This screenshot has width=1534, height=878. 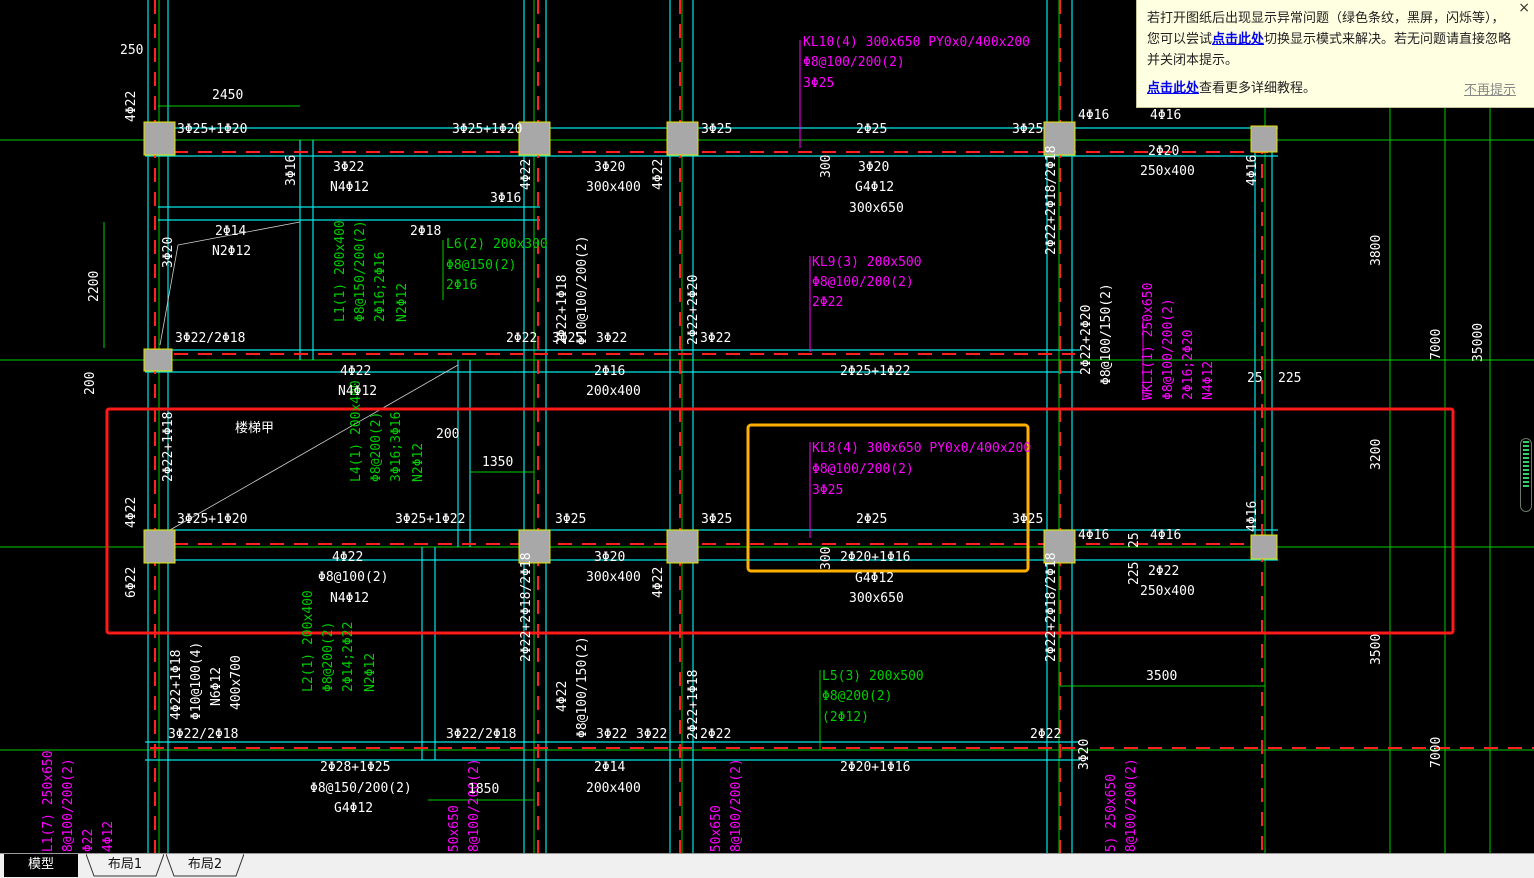 I want to click on notice-tutorial: 点击此处查看更多详细教程。, so click(x=1232, y=88).